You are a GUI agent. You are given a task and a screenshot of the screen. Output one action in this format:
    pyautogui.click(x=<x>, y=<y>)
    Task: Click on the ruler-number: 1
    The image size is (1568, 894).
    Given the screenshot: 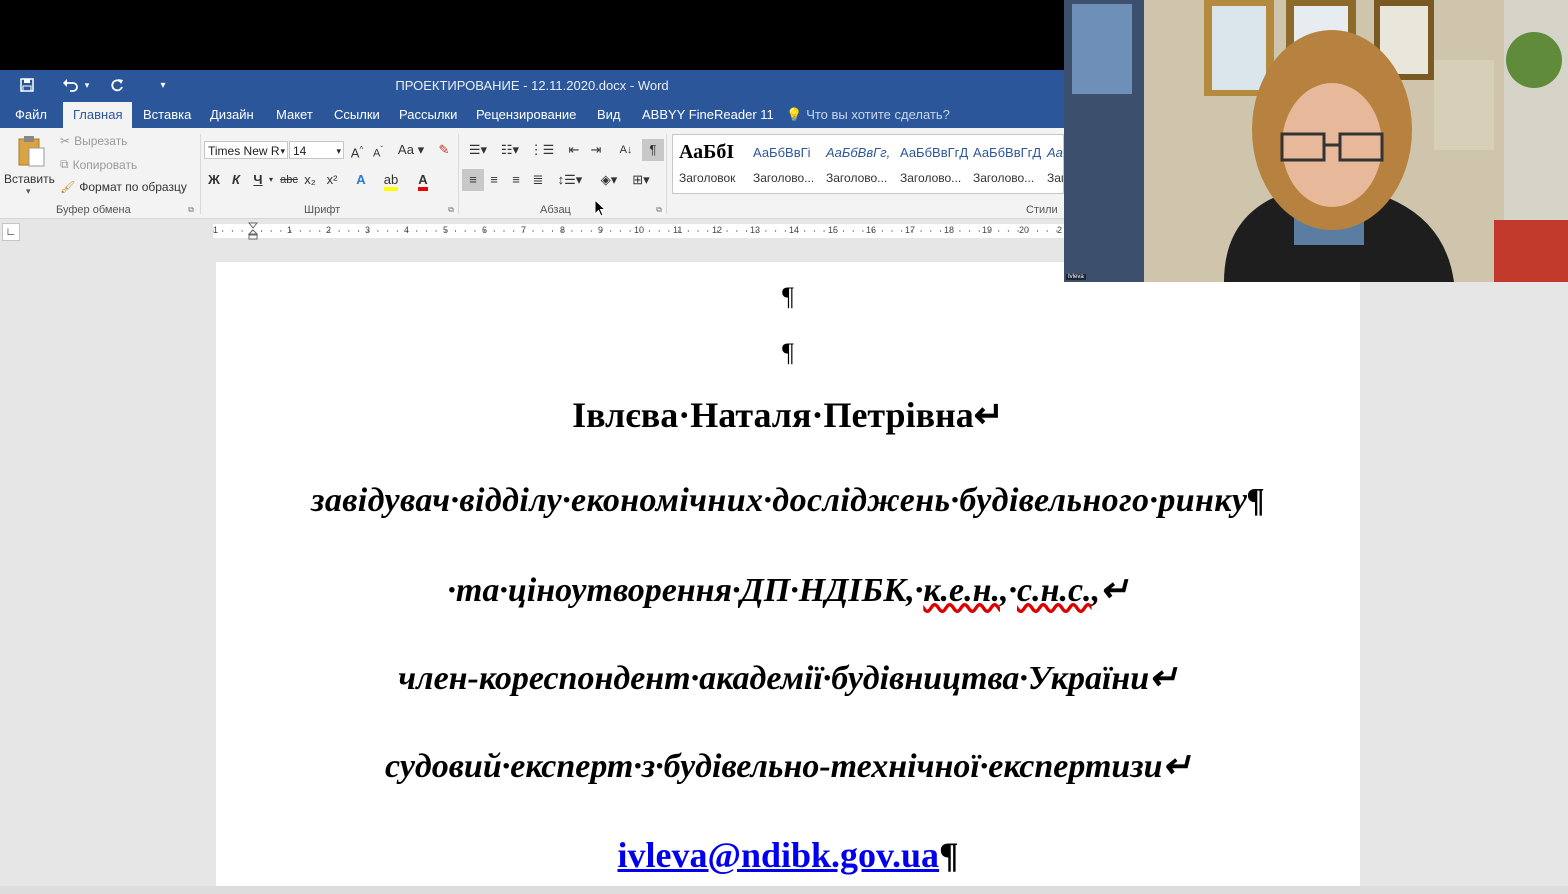 What is the action you would take?
    pyautogui.click(x=216, y=230)
    